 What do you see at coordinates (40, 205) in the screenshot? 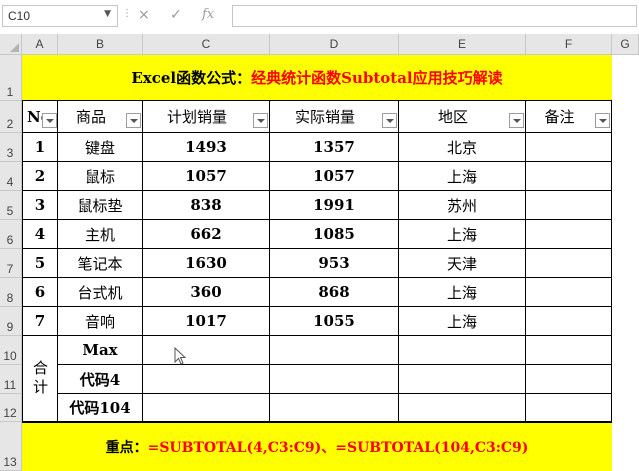
I see `cell-no: 3` at bounding box center [40, 205].